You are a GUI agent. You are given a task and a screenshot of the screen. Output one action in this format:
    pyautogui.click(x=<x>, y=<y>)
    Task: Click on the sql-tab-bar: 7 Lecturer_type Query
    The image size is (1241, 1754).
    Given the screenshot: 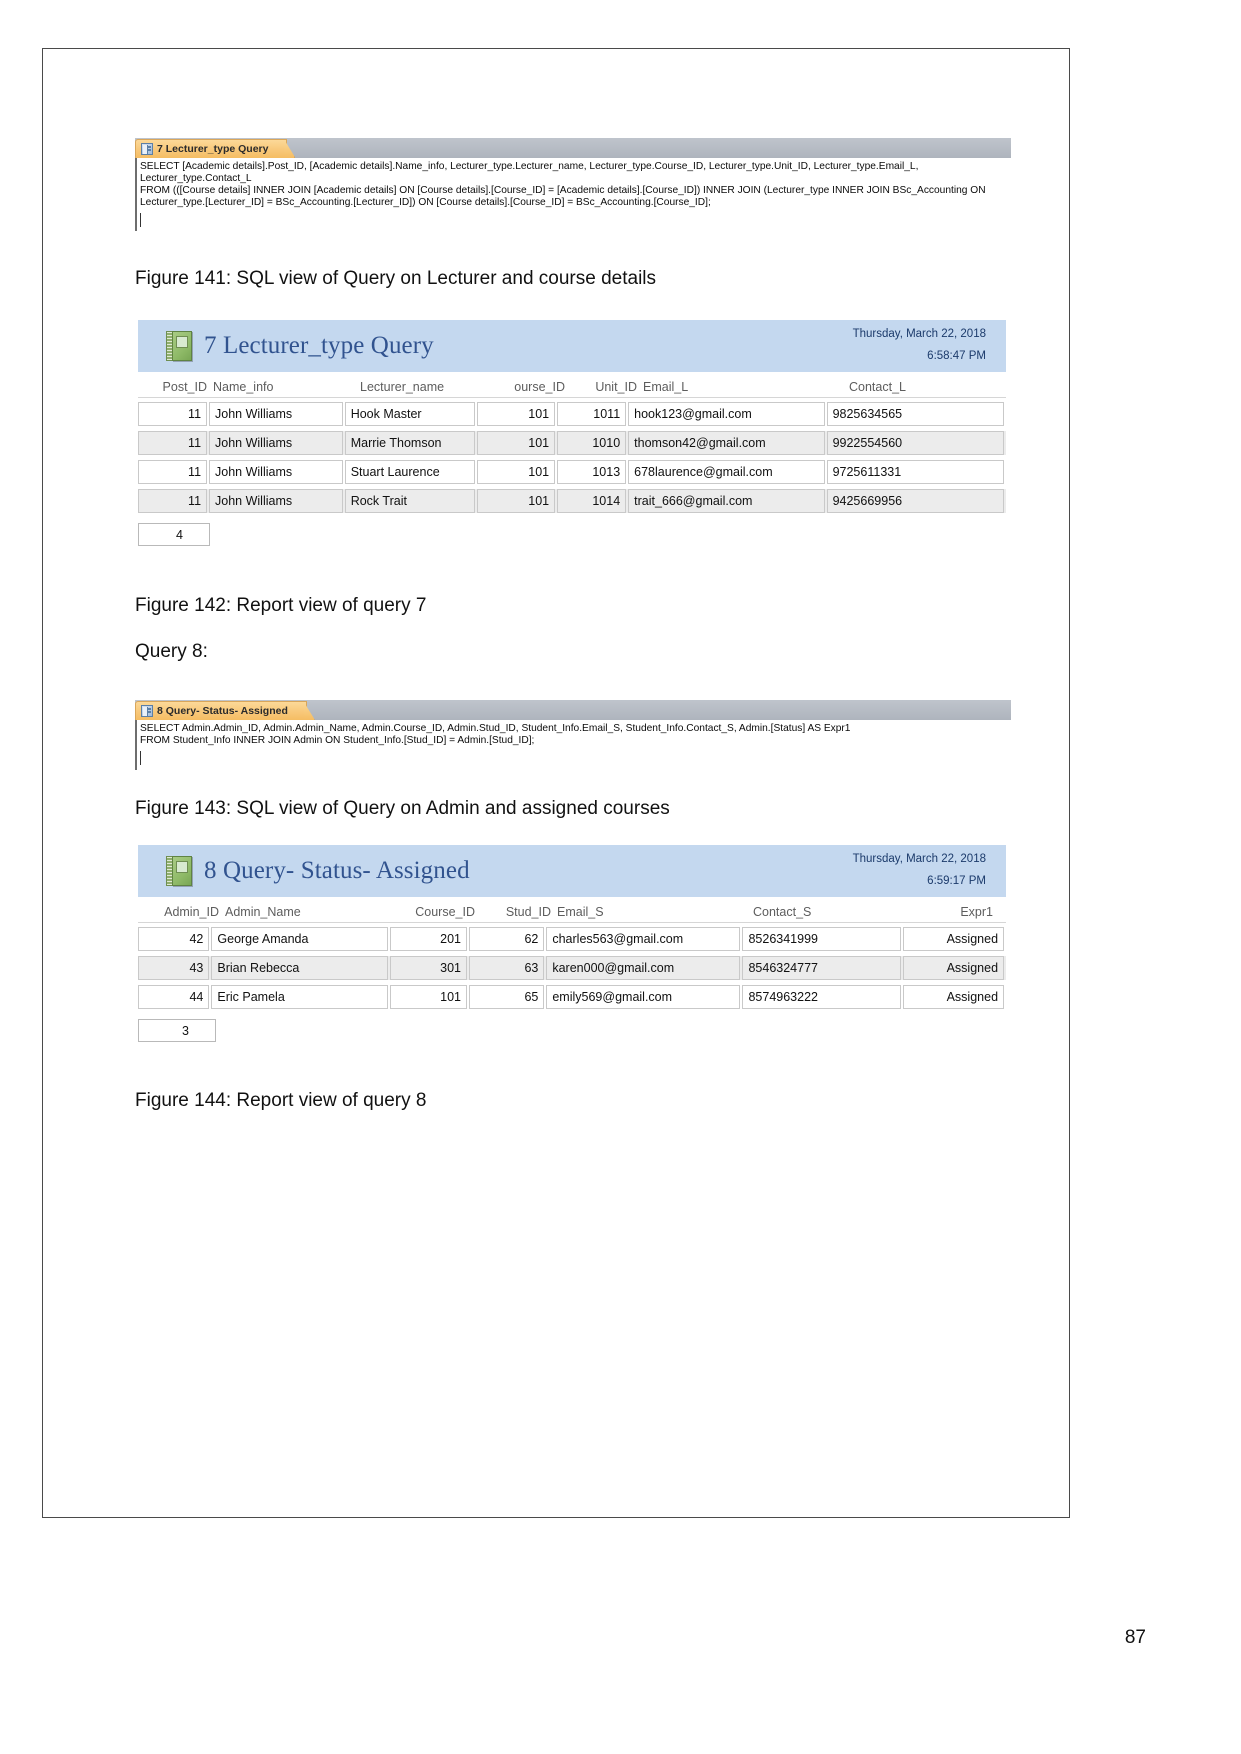 What is the action you would take?
    pyautogui.click(x=573, y=148)
    